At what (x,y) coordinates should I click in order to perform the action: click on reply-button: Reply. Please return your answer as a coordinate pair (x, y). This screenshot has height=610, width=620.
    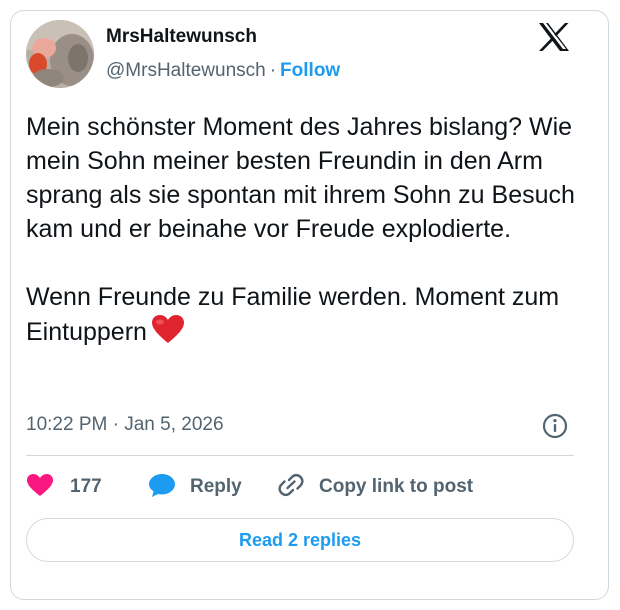
    Looking at the image, I should click on (195, 487).